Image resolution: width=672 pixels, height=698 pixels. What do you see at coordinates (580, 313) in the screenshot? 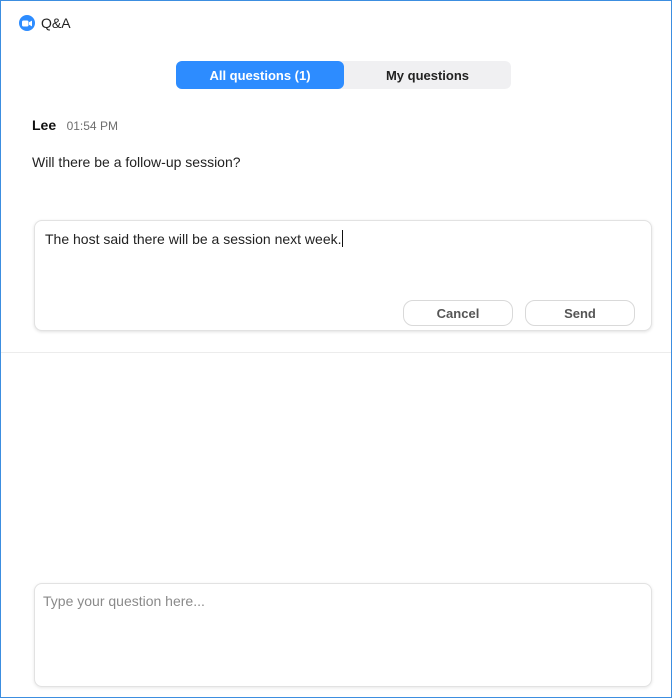
I see `send-button: Send` at bounding box center [580, 313].